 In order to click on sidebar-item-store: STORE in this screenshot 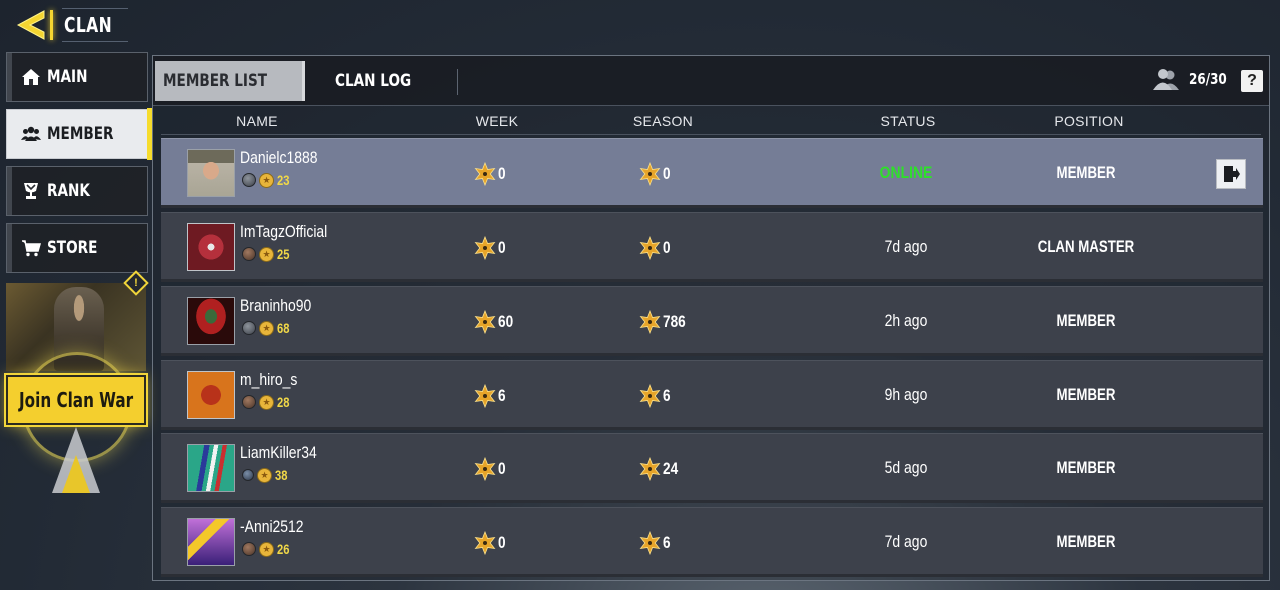, I will do `click(77, 248)`.